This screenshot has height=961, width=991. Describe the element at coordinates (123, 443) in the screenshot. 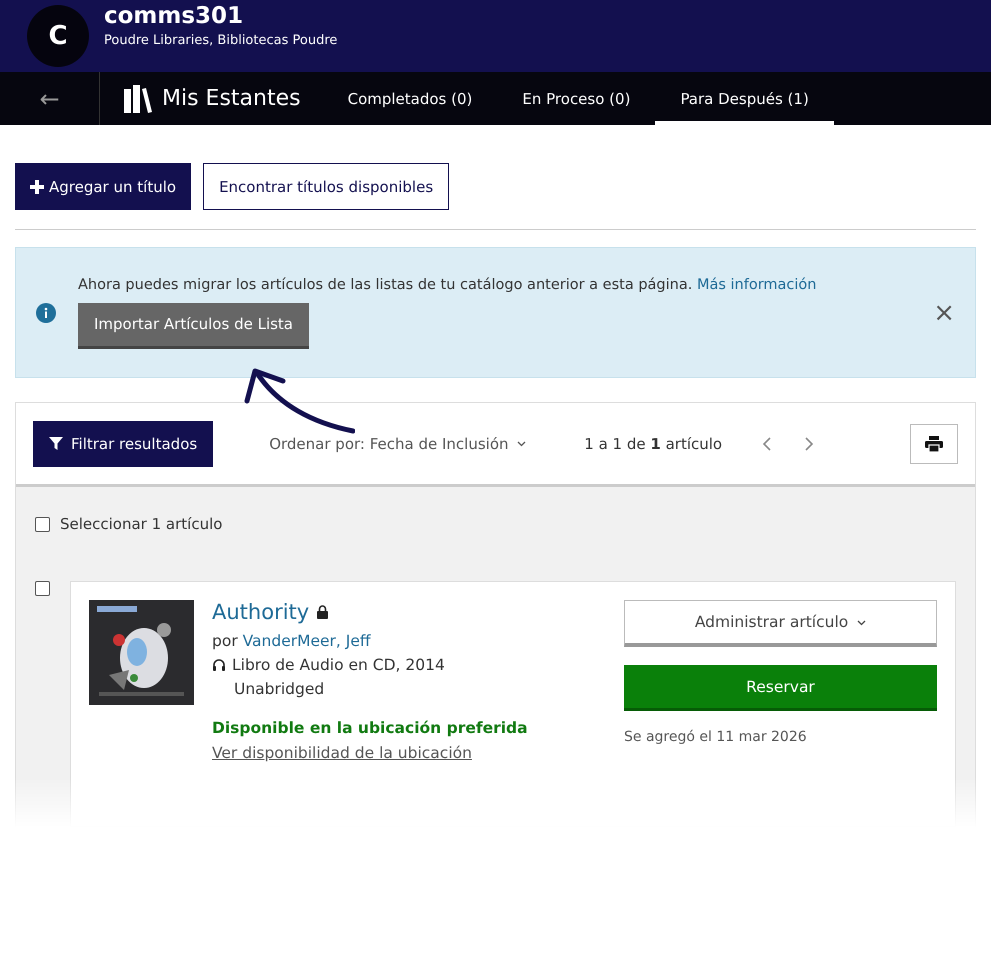

I see `filter-button: Filtrar resultados` at that location.